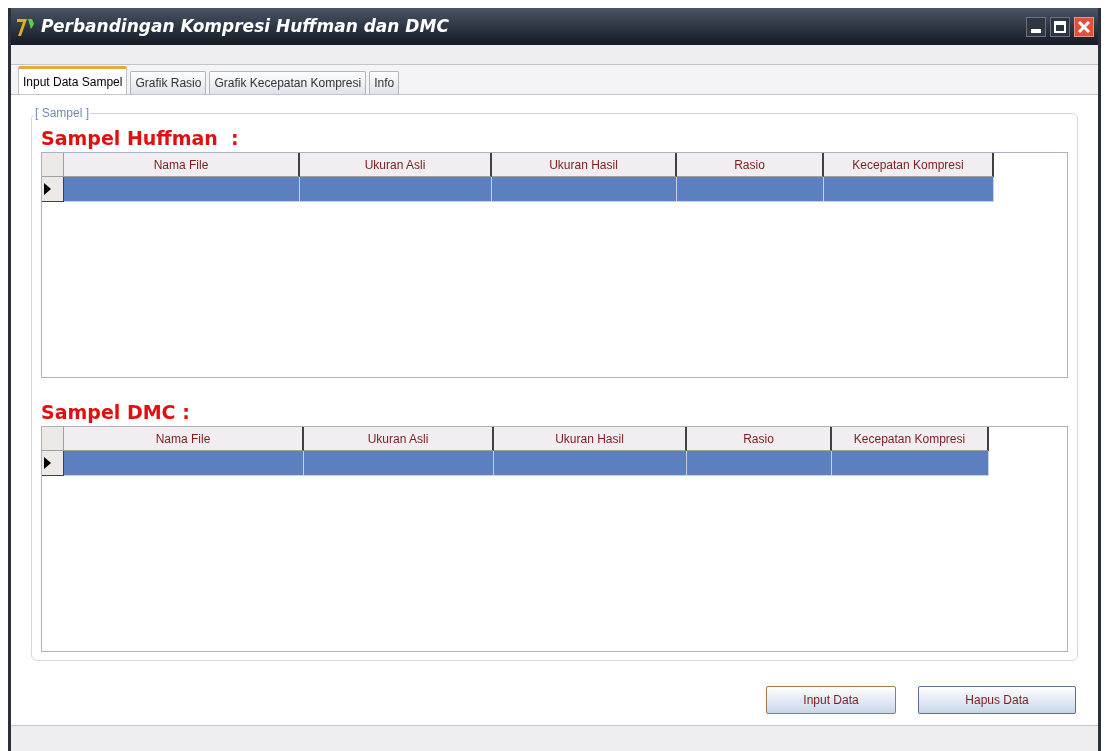 The height and width of the screenshot is (751, 1109). What do you see at coordinates (831, 700) in the screenshot?
I see `action-button: Input Data` at bounding box center [831, 700].